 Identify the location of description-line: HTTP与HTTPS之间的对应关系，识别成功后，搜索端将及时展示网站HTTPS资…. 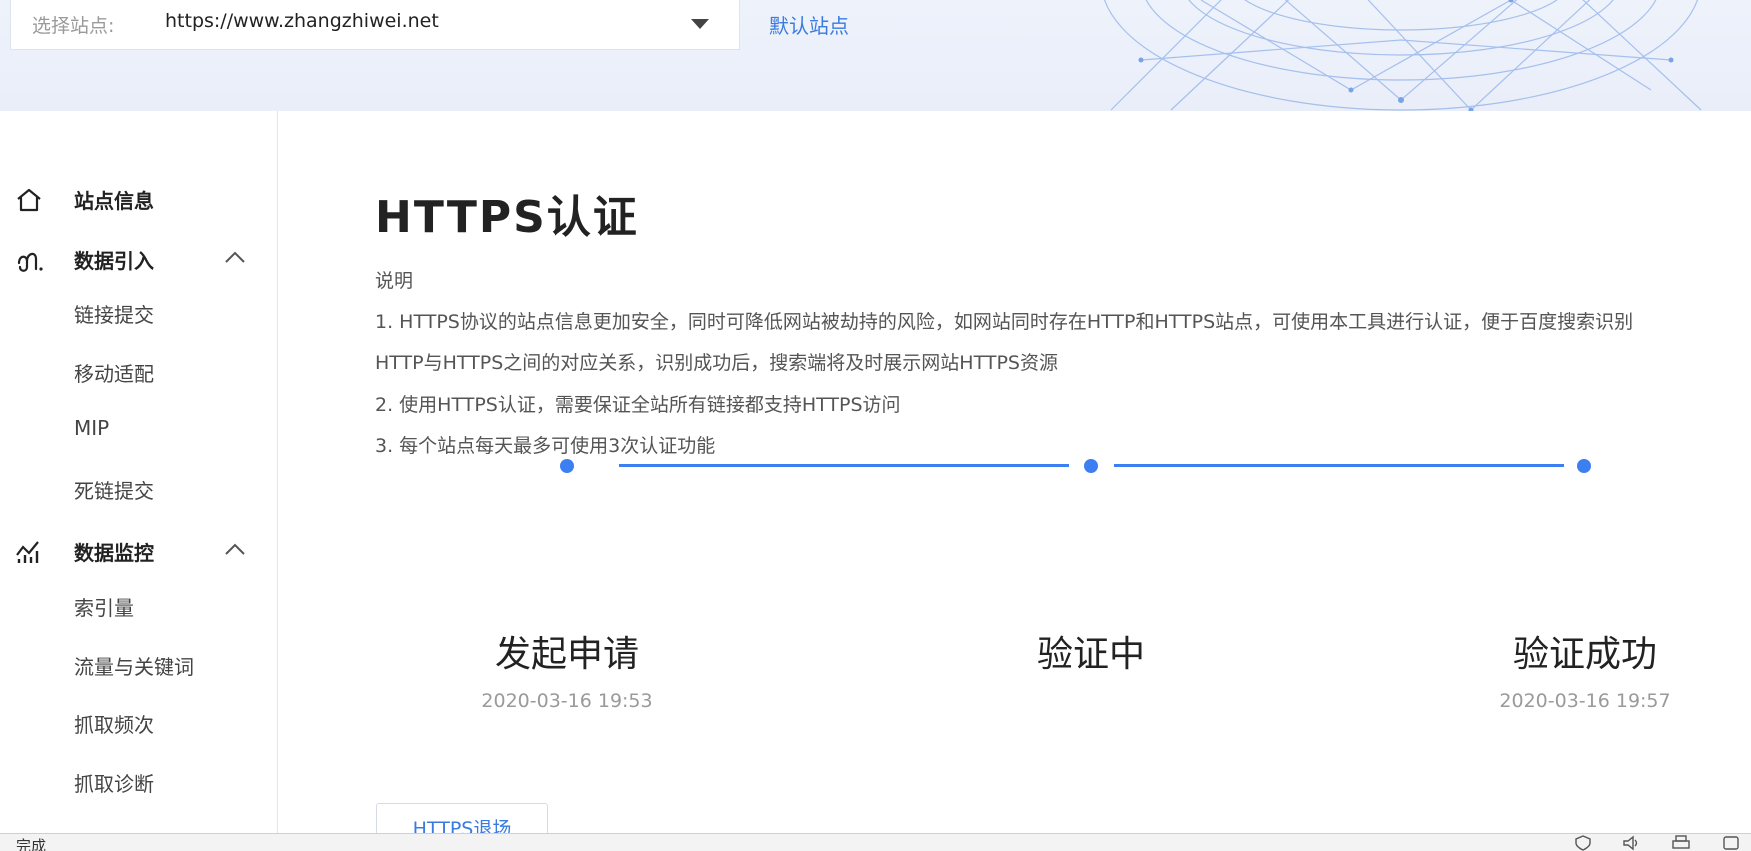
(716, 363).